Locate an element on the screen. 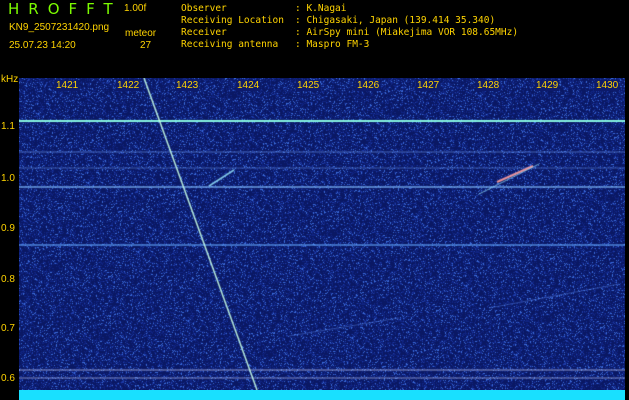 The image size is (629, 400). x-tick-1426: 1426 is located at coordinates (368, 85).